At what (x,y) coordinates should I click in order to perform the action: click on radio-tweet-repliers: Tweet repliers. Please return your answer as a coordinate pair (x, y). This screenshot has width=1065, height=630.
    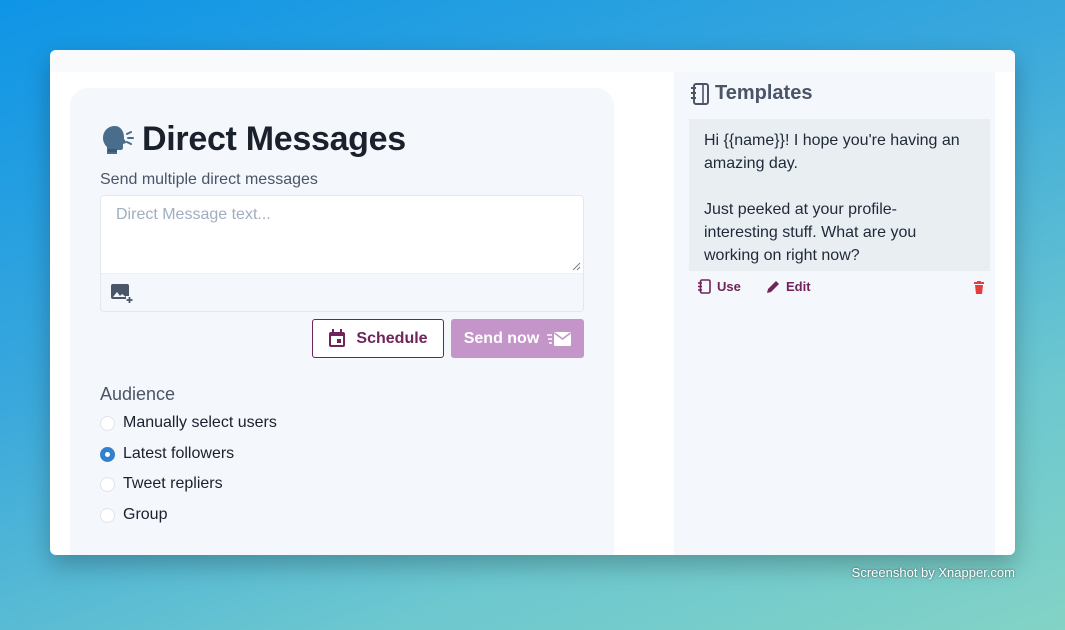
    Looking at the image, I should click on (161, 484).